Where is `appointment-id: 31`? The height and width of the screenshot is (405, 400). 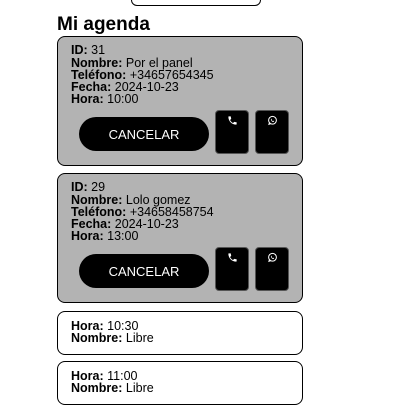
appointment-id: 31 is located at coordinates (98, 50).